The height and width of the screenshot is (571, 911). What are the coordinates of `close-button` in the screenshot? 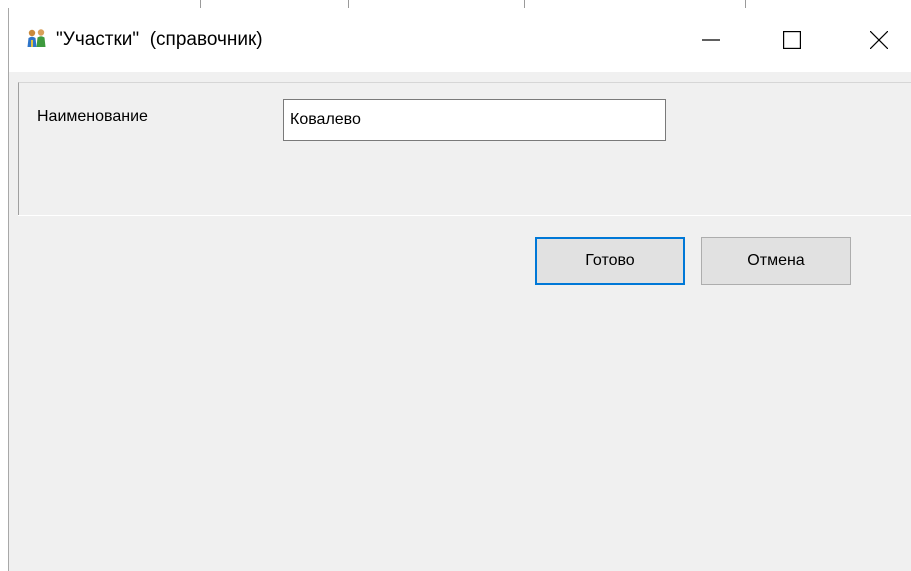 It's located at (879, 40).